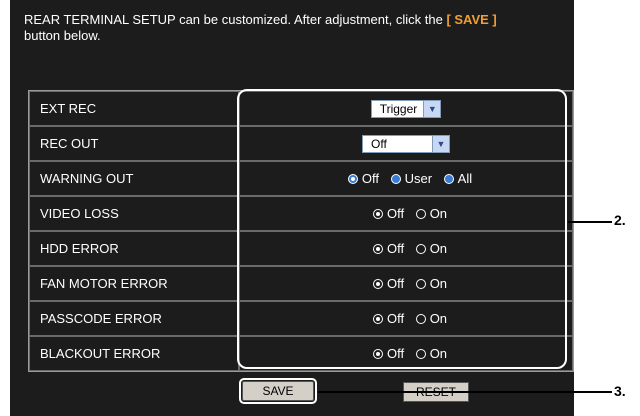  Describe the element at coordinates (134, 353) in the screenshot. I see `row-label: BLACKOUT ERROR` at that location.